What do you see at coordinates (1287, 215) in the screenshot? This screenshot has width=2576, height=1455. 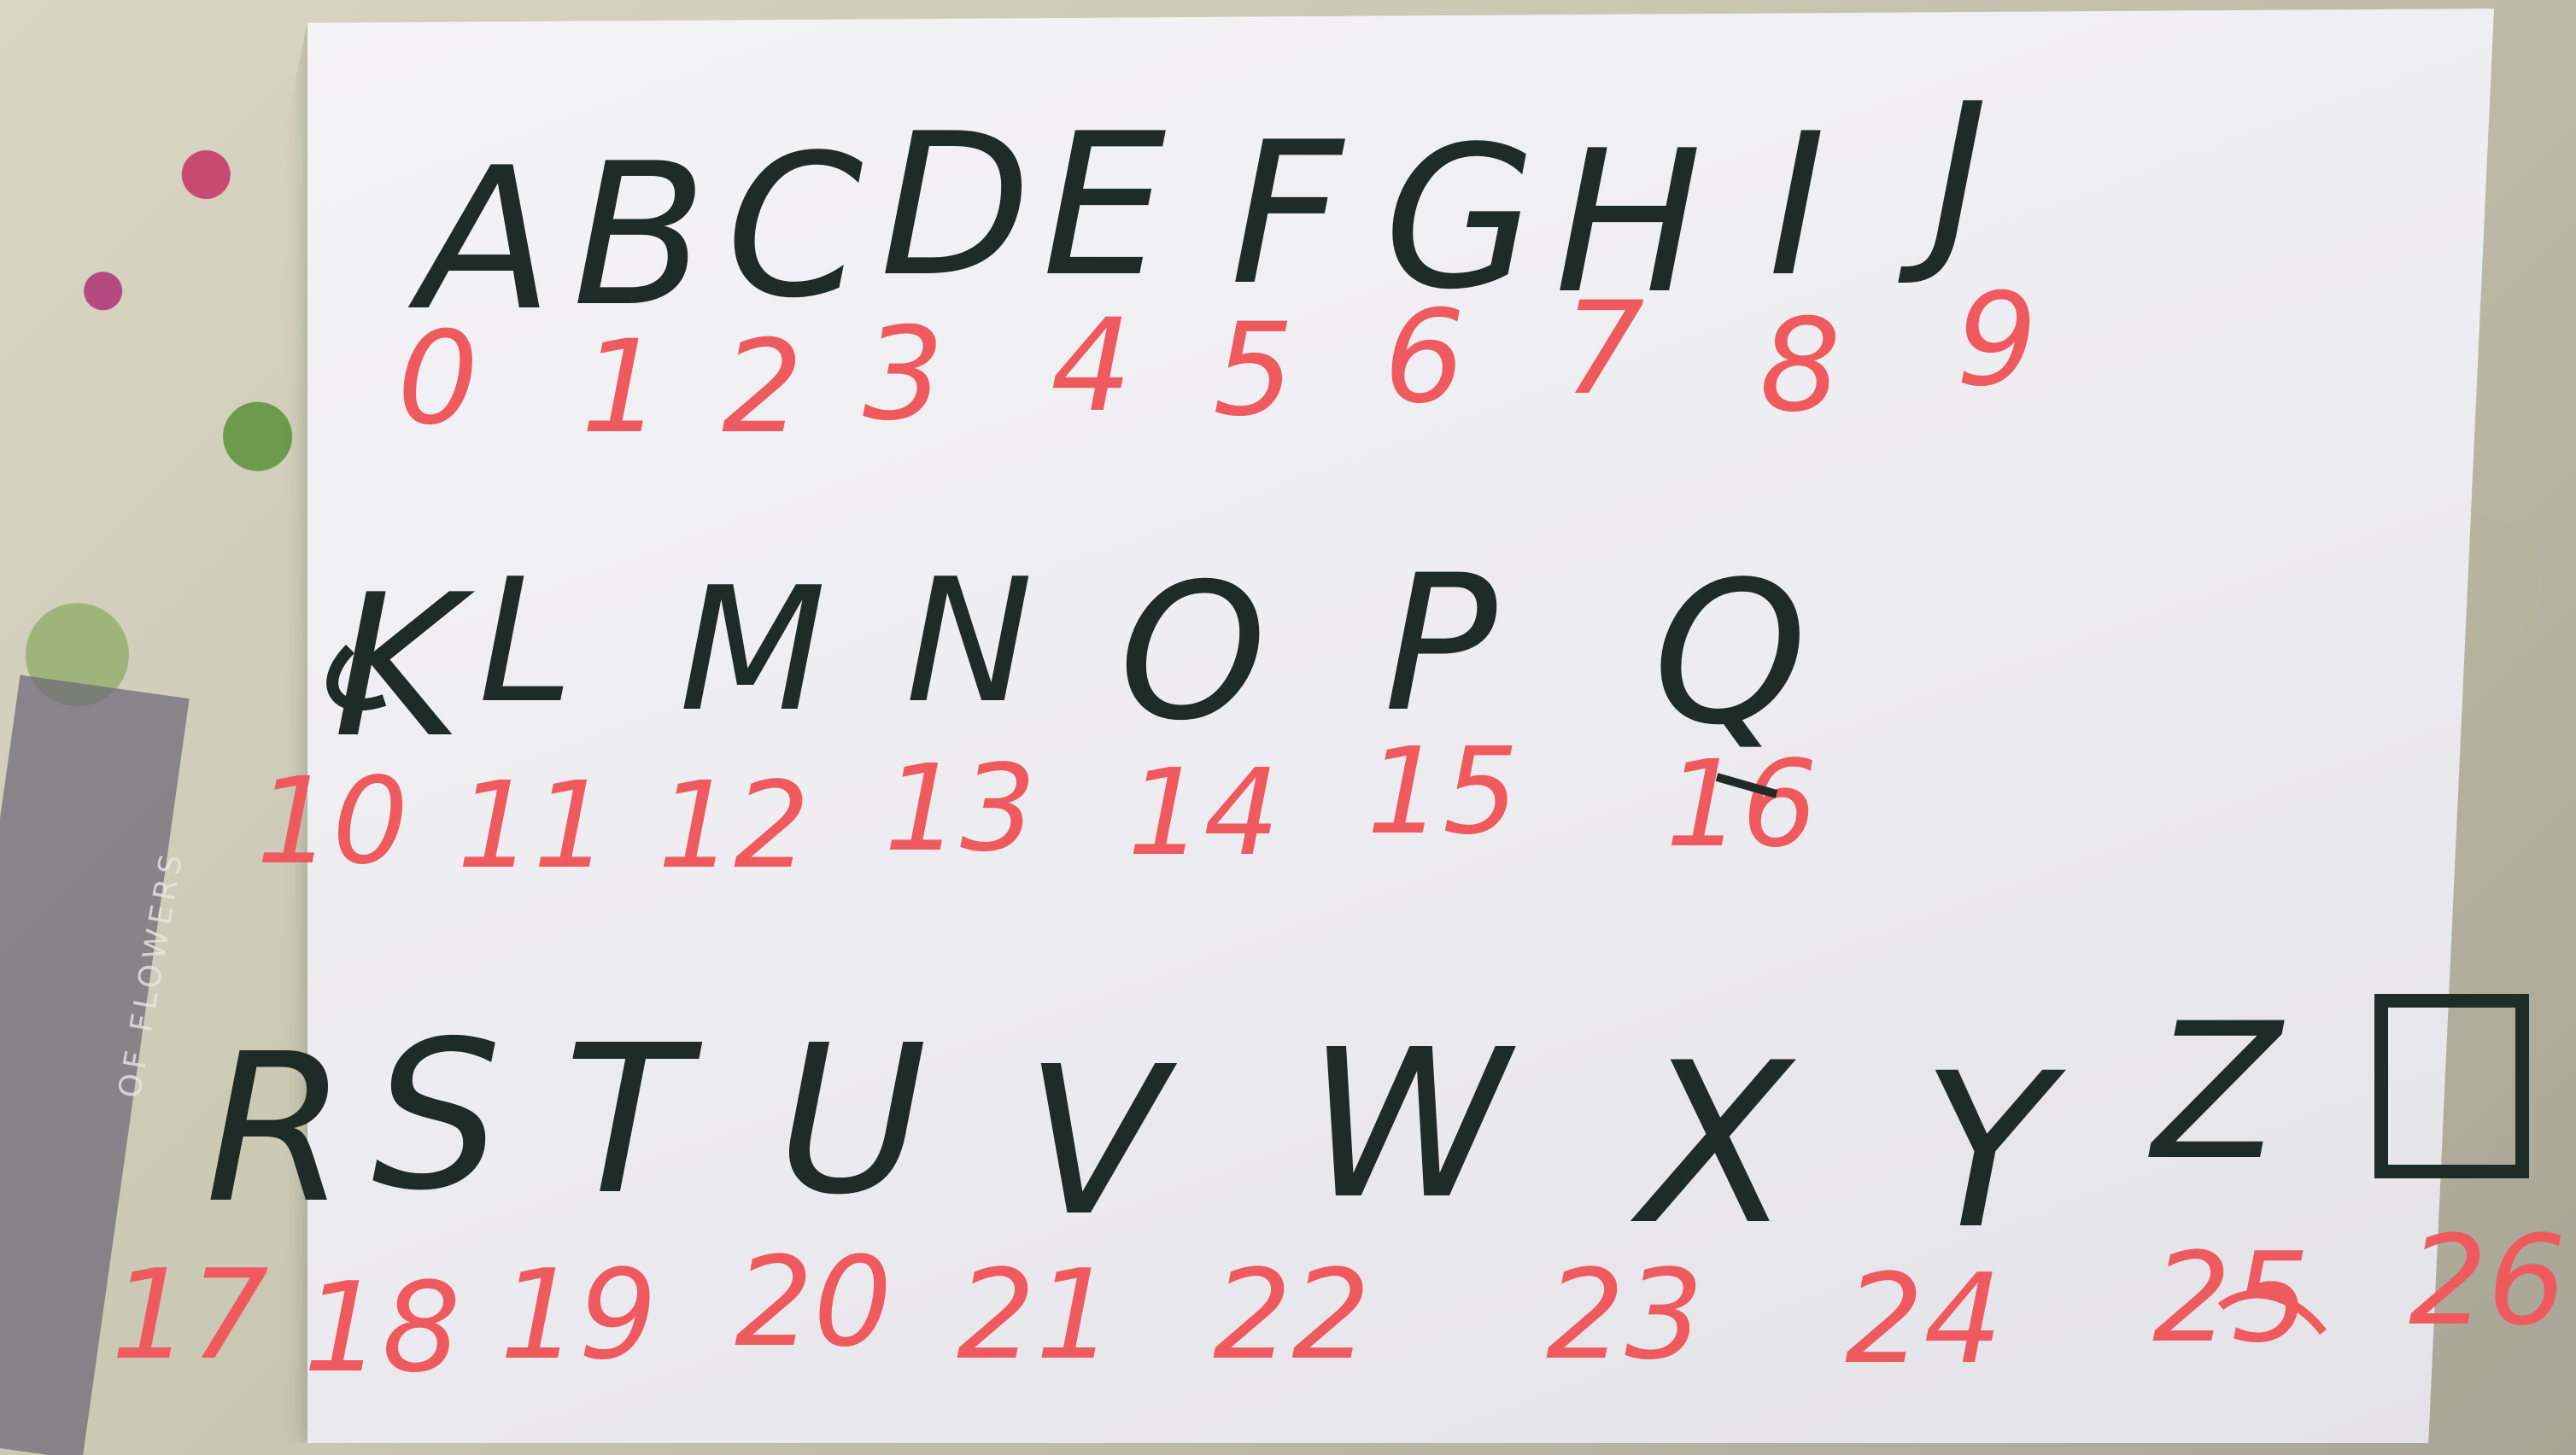 I see `letter-f: F` at bounding box center [1287, 215].